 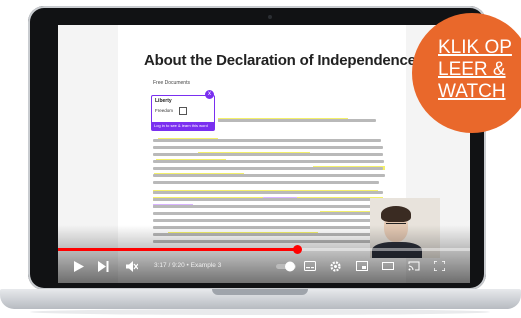 I want to click on progress-scrubber, so click(x=297, y=249).